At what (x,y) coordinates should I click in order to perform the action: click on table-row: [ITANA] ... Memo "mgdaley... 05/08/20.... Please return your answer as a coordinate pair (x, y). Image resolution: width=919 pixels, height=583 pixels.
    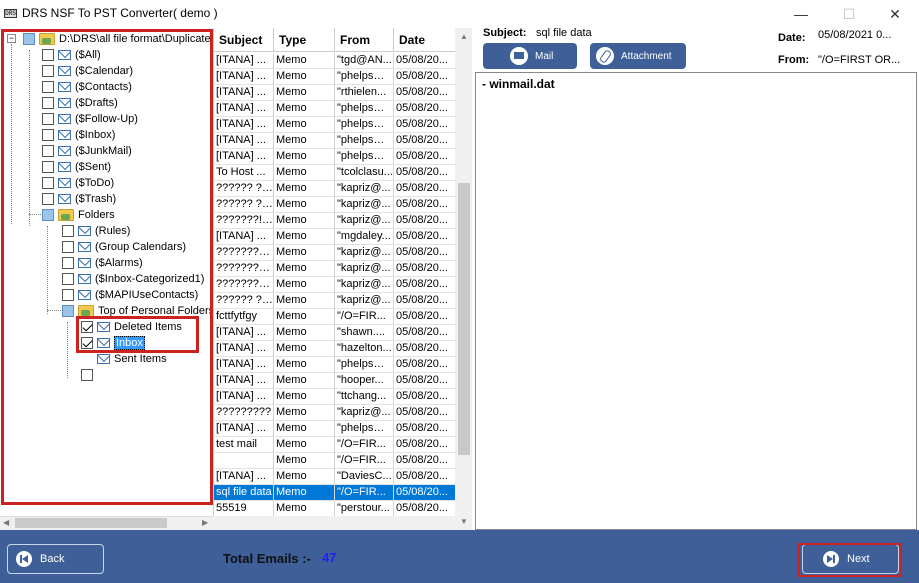
    Looking at the image, I should click on (334, 237).